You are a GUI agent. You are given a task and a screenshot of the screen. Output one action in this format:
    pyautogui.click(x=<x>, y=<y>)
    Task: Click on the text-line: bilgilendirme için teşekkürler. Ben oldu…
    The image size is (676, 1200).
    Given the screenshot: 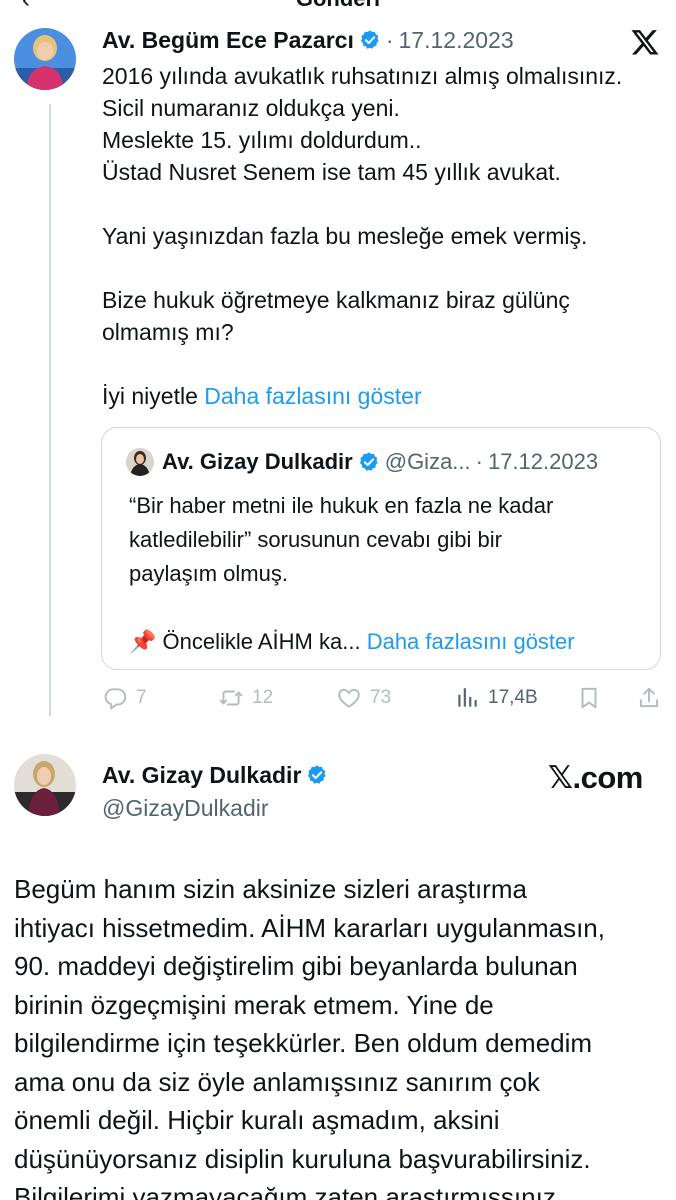 What is the action you would take?
    pyautogui.click(x=303, y=1043)
    